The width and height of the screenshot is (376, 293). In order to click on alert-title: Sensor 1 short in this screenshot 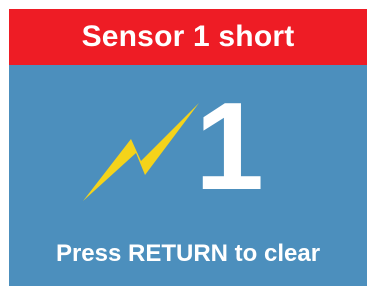, I will do `click(188, 36)`.